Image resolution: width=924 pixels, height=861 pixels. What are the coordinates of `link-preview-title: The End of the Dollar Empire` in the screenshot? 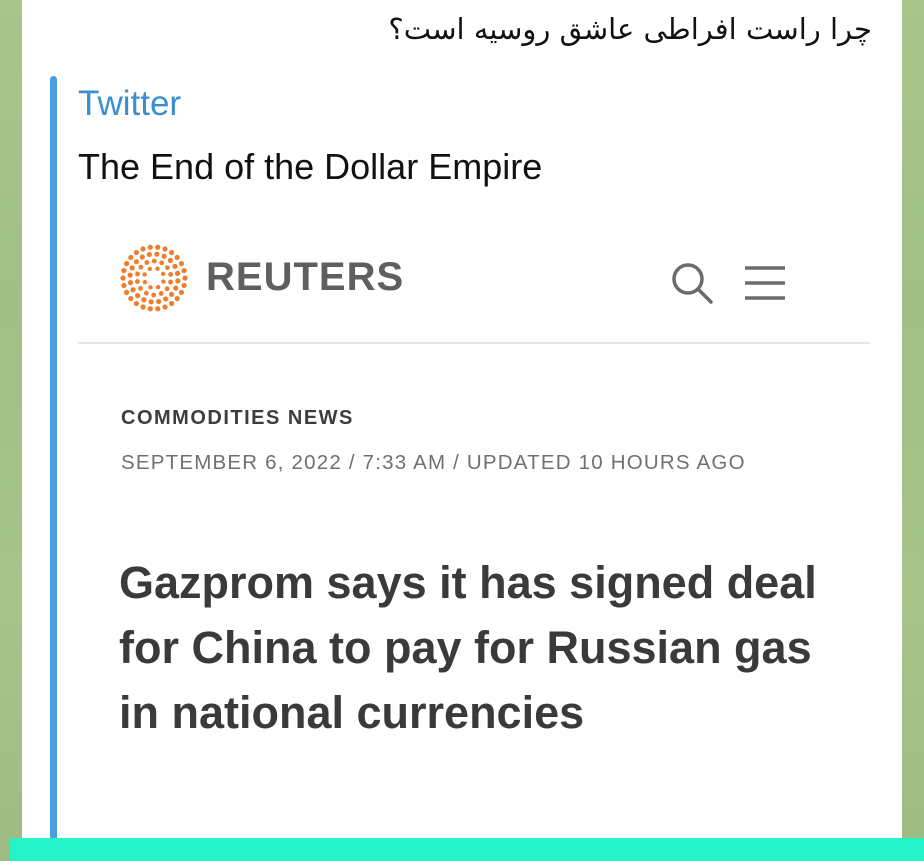 It's located at (310, 166).